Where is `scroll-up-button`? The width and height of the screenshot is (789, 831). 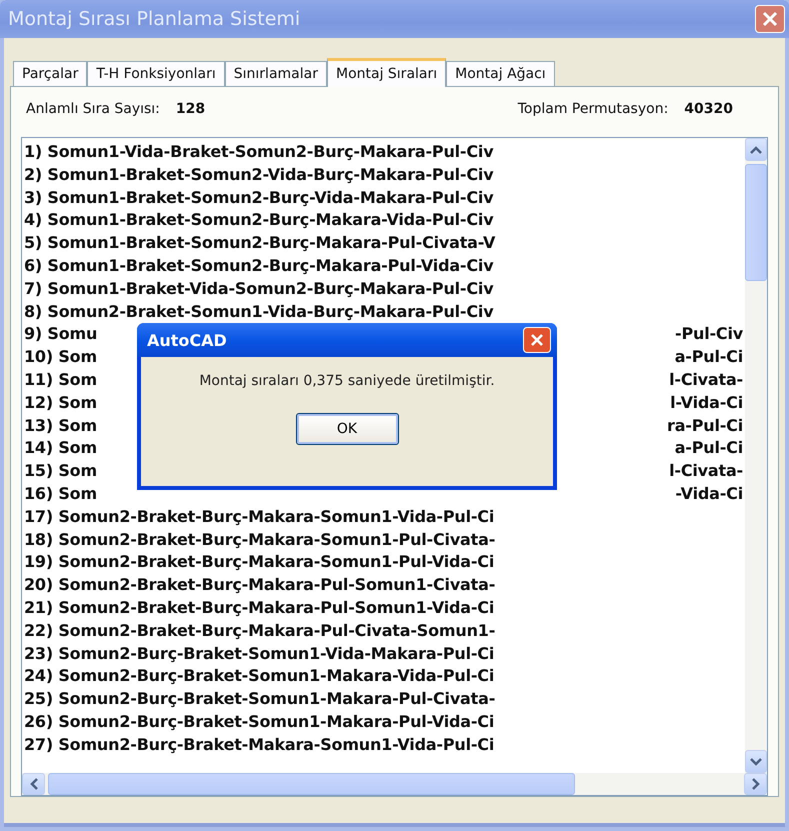 scroll-up-button is located at coordinates (756, 149).